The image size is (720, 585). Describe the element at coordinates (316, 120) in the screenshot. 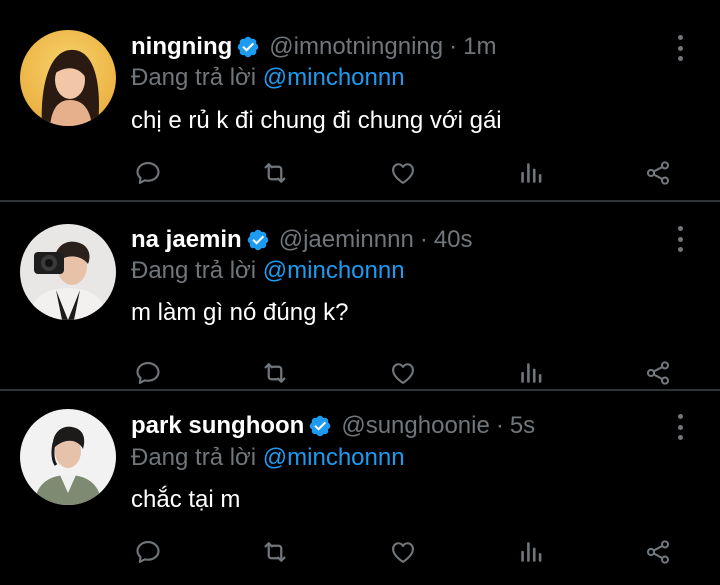

I see `tweet-text: chị e rủ k đi chung đi chung với gái` at that location.